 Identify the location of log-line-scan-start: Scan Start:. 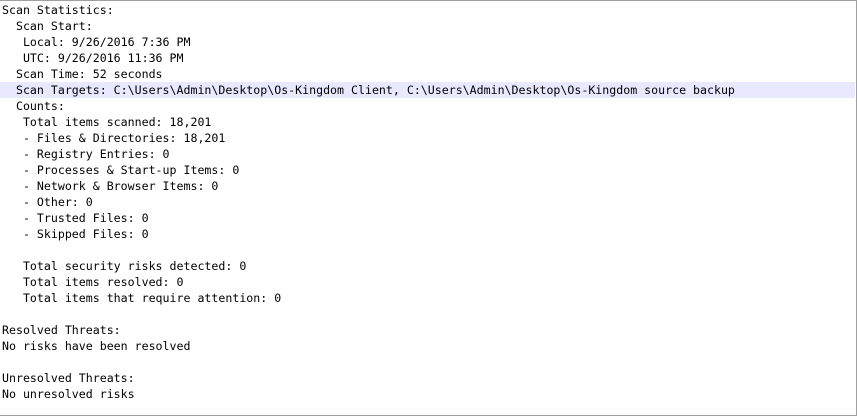
(47, 26).